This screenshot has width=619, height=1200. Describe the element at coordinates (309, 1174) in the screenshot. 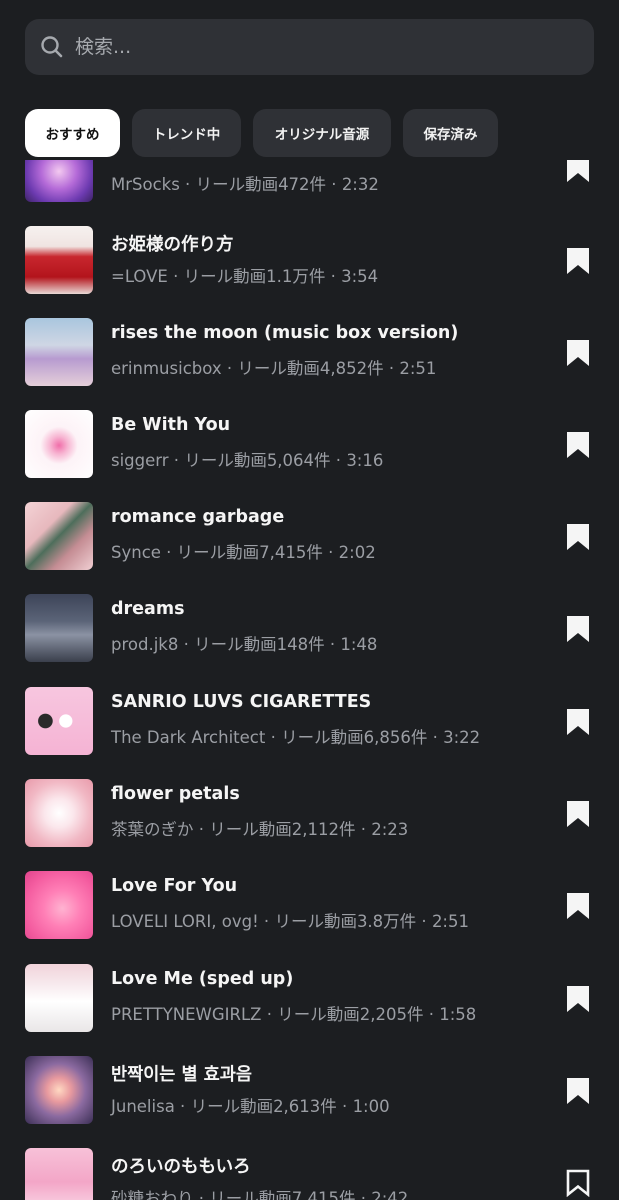

I see `list-item: のろいのももいろ 砂糖おわり · リール動画7,415件 · 2:42` at that location.